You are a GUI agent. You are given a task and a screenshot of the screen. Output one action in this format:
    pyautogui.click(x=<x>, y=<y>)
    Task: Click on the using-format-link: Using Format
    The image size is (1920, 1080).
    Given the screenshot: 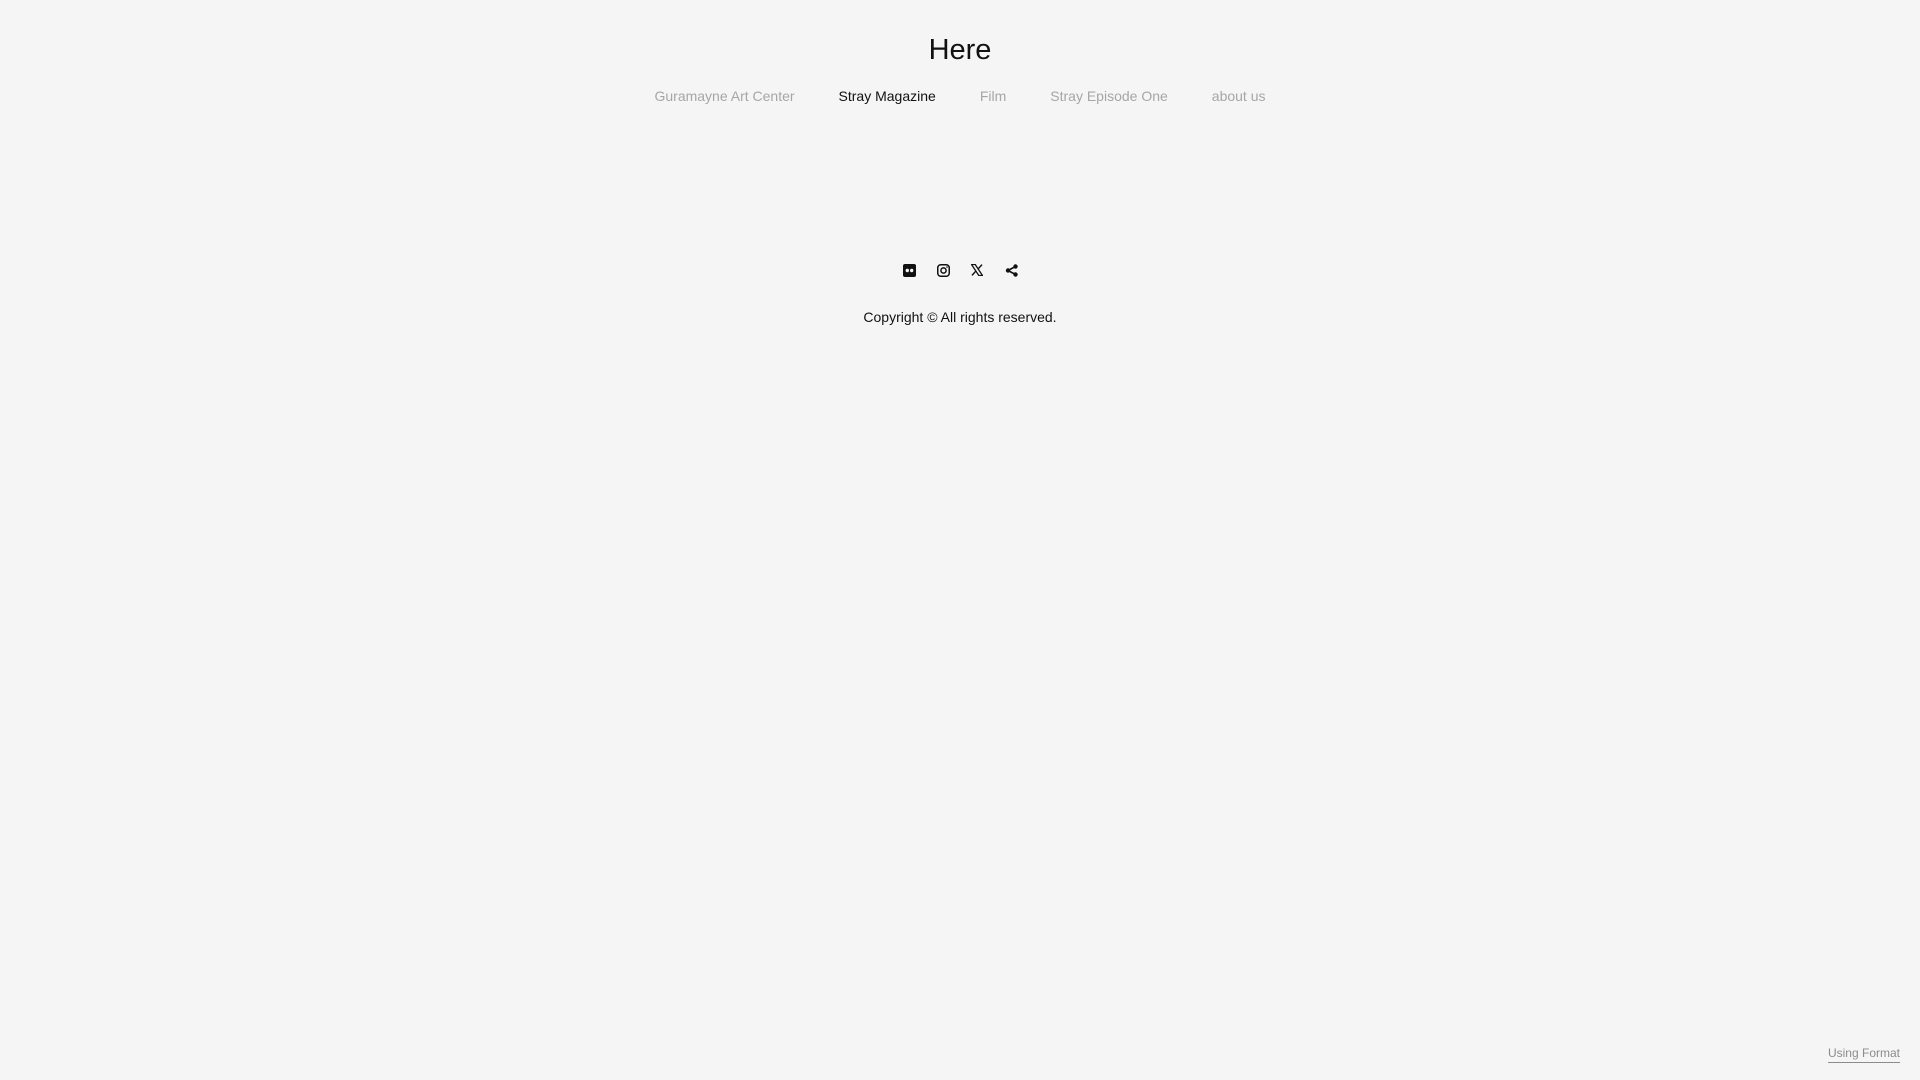 What is the action you would take?
    pyautogui.click(x=1863, y=1054)
    